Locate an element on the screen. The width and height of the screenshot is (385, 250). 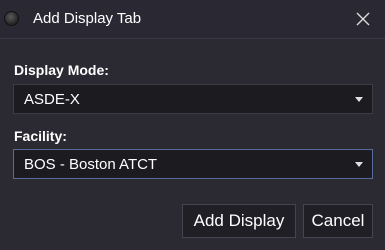
display-mode-label: Display Mode: is located at coordinates (61, 70).